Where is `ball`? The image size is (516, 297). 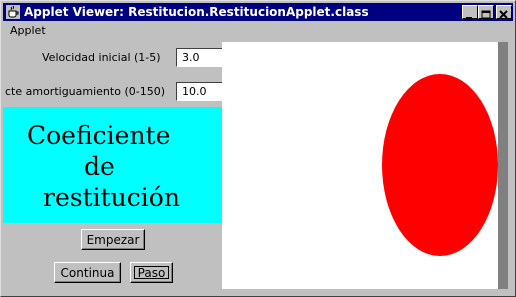
ball is located at coordinates (440, 165).